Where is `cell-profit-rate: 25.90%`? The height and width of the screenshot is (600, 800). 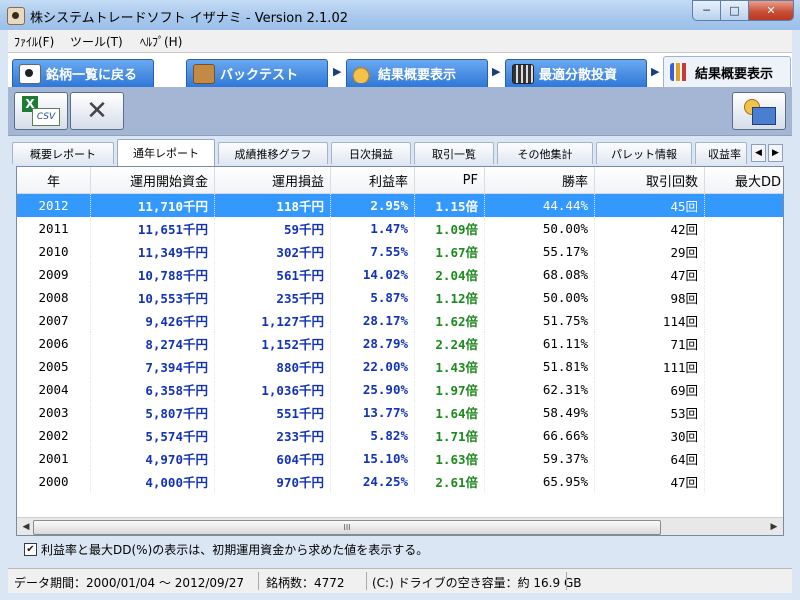 cell-profit-rate: 25.90% is located at coordinates (373, 389).